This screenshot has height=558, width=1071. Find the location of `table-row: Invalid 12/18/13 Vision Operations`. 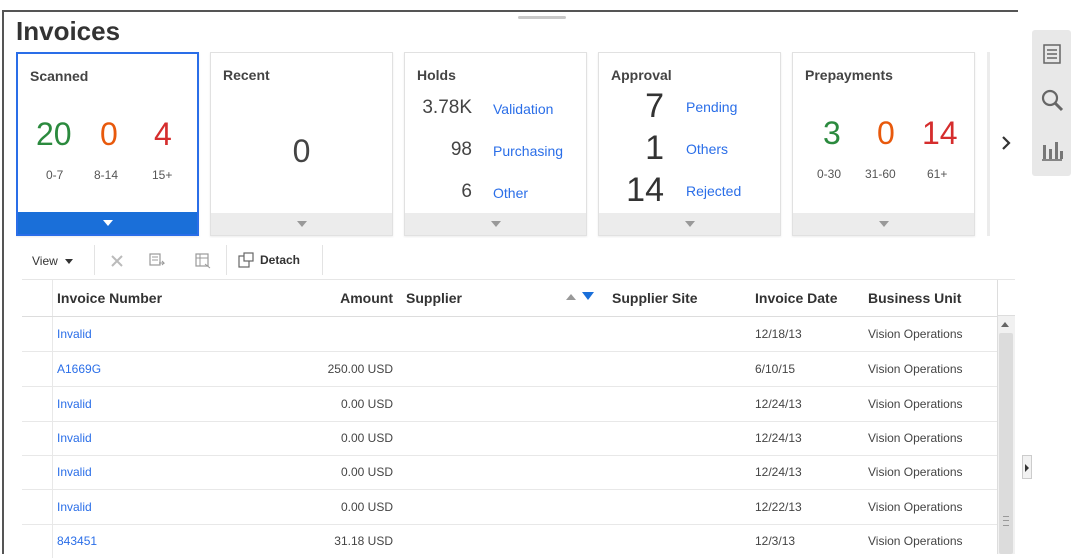

table-row: Invalid 12/18/13 Vision Operations is located at coordinates (509, 334).